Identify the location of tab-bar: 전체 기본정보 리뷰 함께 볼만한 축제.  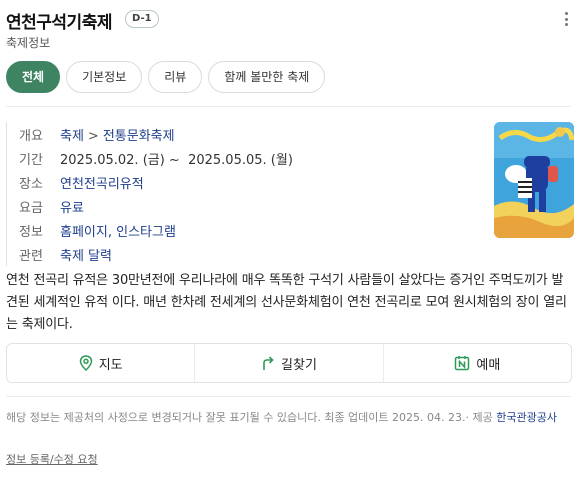
(166, 77).